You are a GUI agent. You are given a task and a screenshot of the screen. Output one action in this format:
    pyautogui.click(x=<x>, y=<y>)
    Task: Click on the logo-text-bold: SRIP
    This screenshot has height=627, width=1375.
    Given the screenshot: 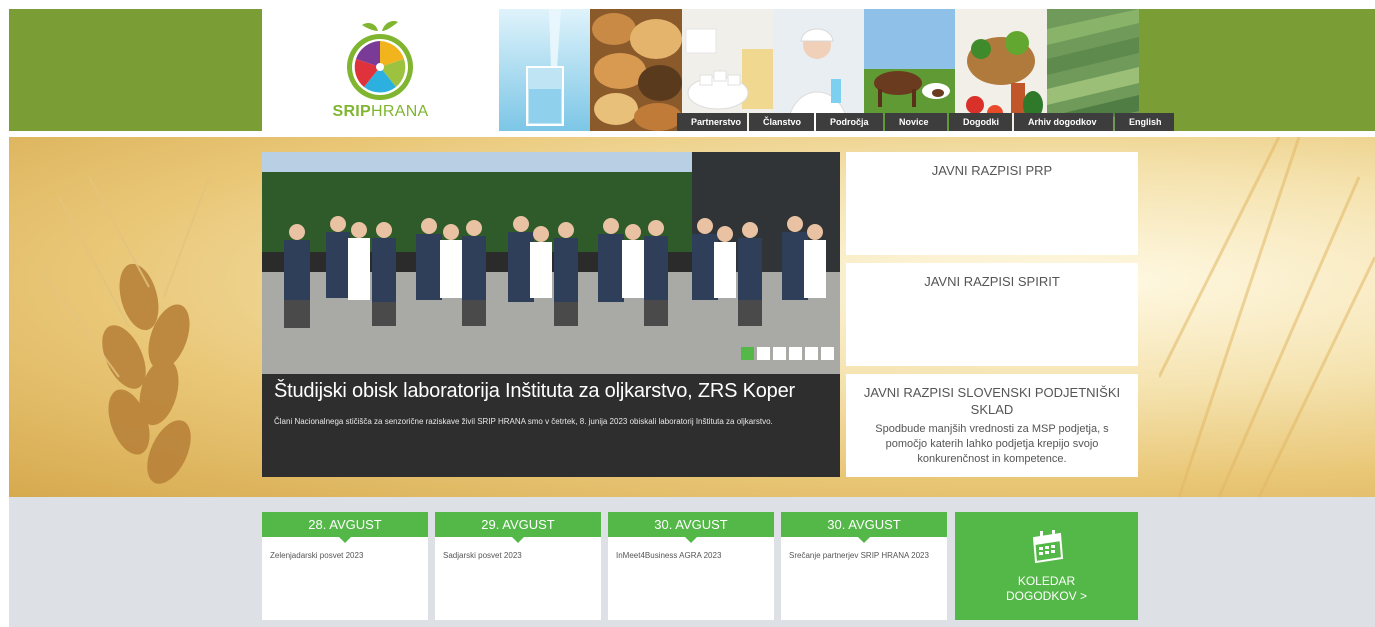 What is the action you would take?
    pyautogui.click(x=352, y=111)
    